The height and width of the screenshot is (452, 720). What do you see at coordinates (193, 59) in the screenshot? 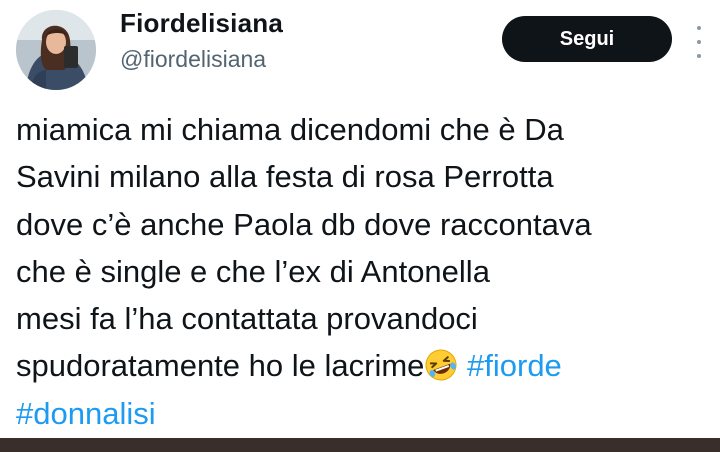
I see `user-handle: @fiordelisiana` at bounding box center [193, 59].